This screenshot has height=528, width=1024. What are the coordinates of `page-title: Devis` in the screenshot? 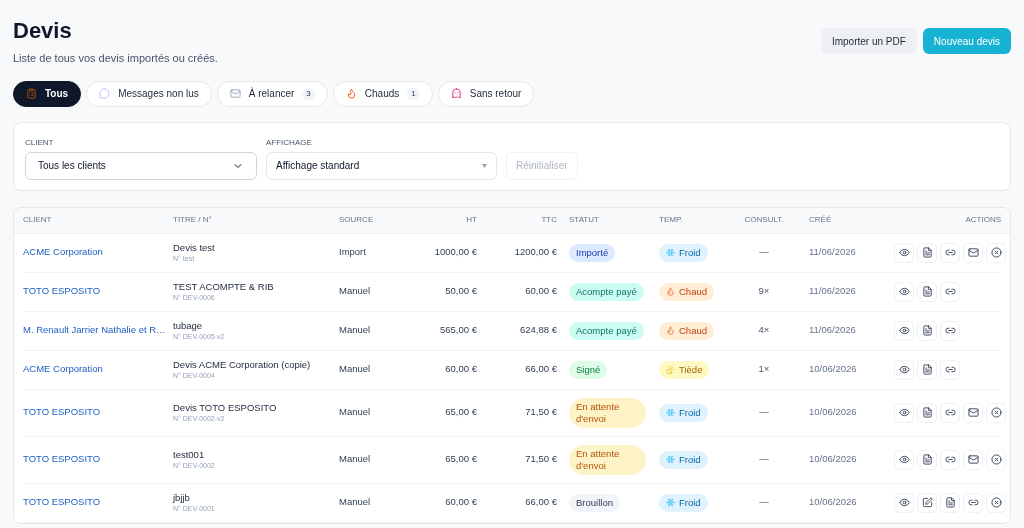 It's located at (43, 31).